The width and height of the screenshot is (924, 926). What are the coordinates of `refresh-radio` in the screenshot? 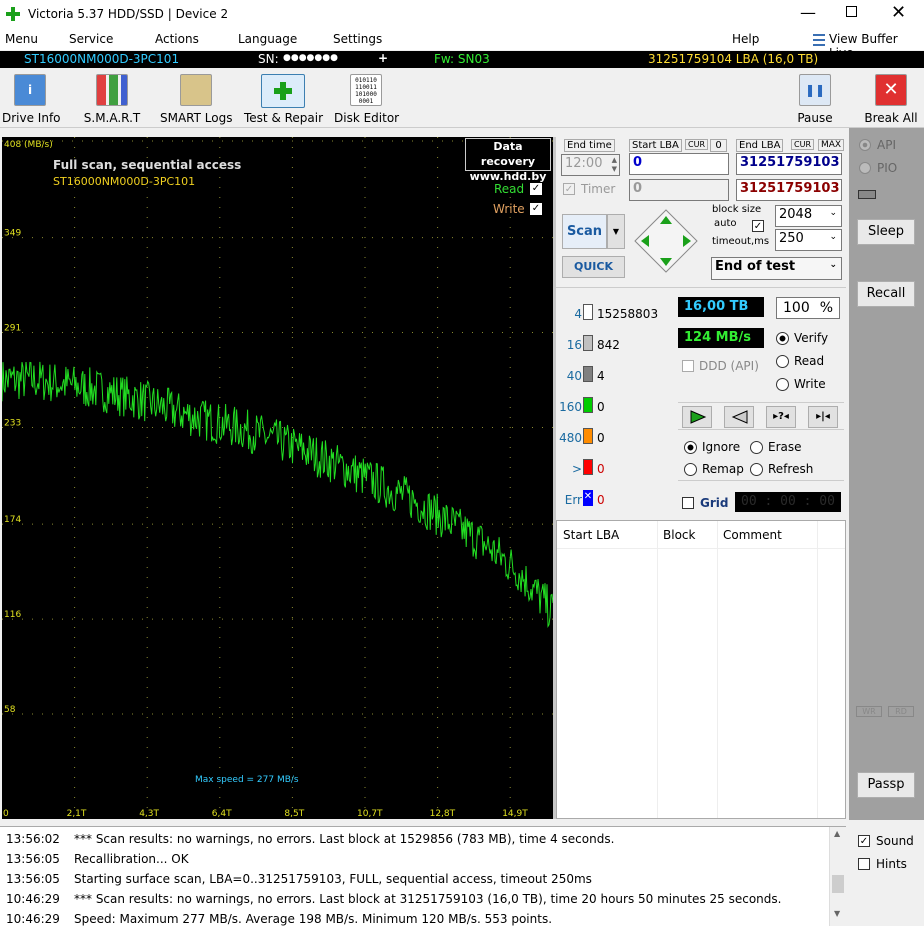 It's located at (756, 469).